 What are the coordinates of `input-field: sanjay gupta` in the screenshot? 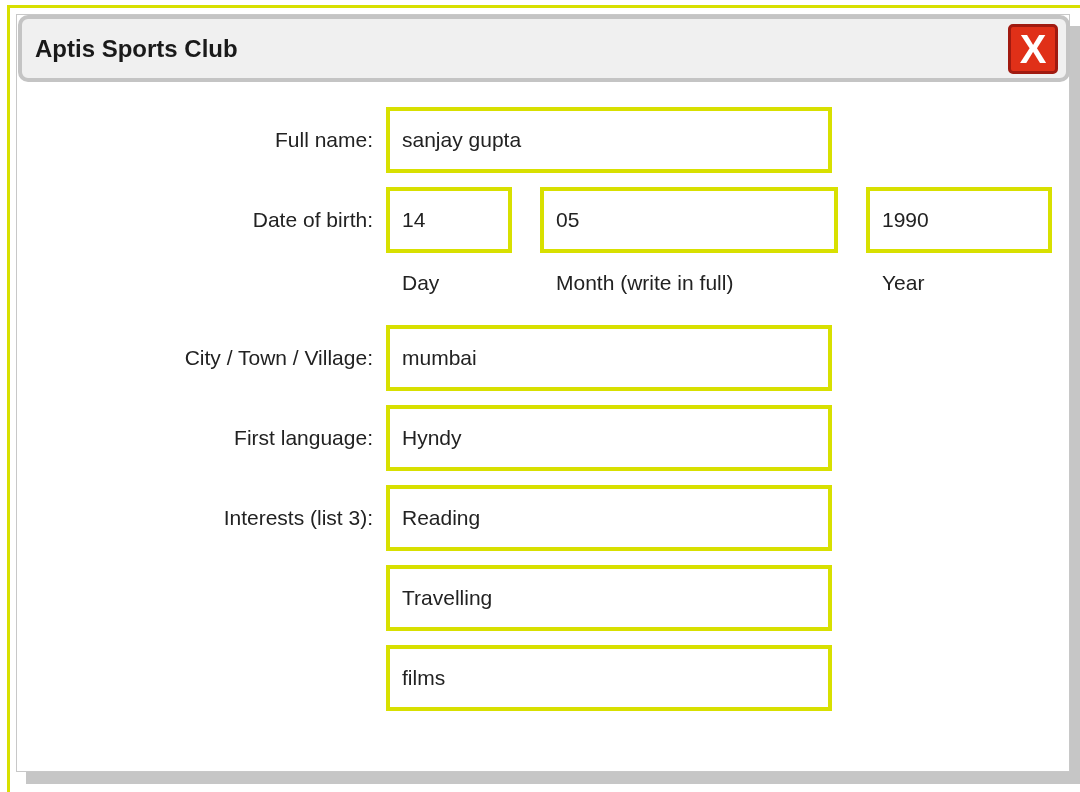 It's located at (609, 140).